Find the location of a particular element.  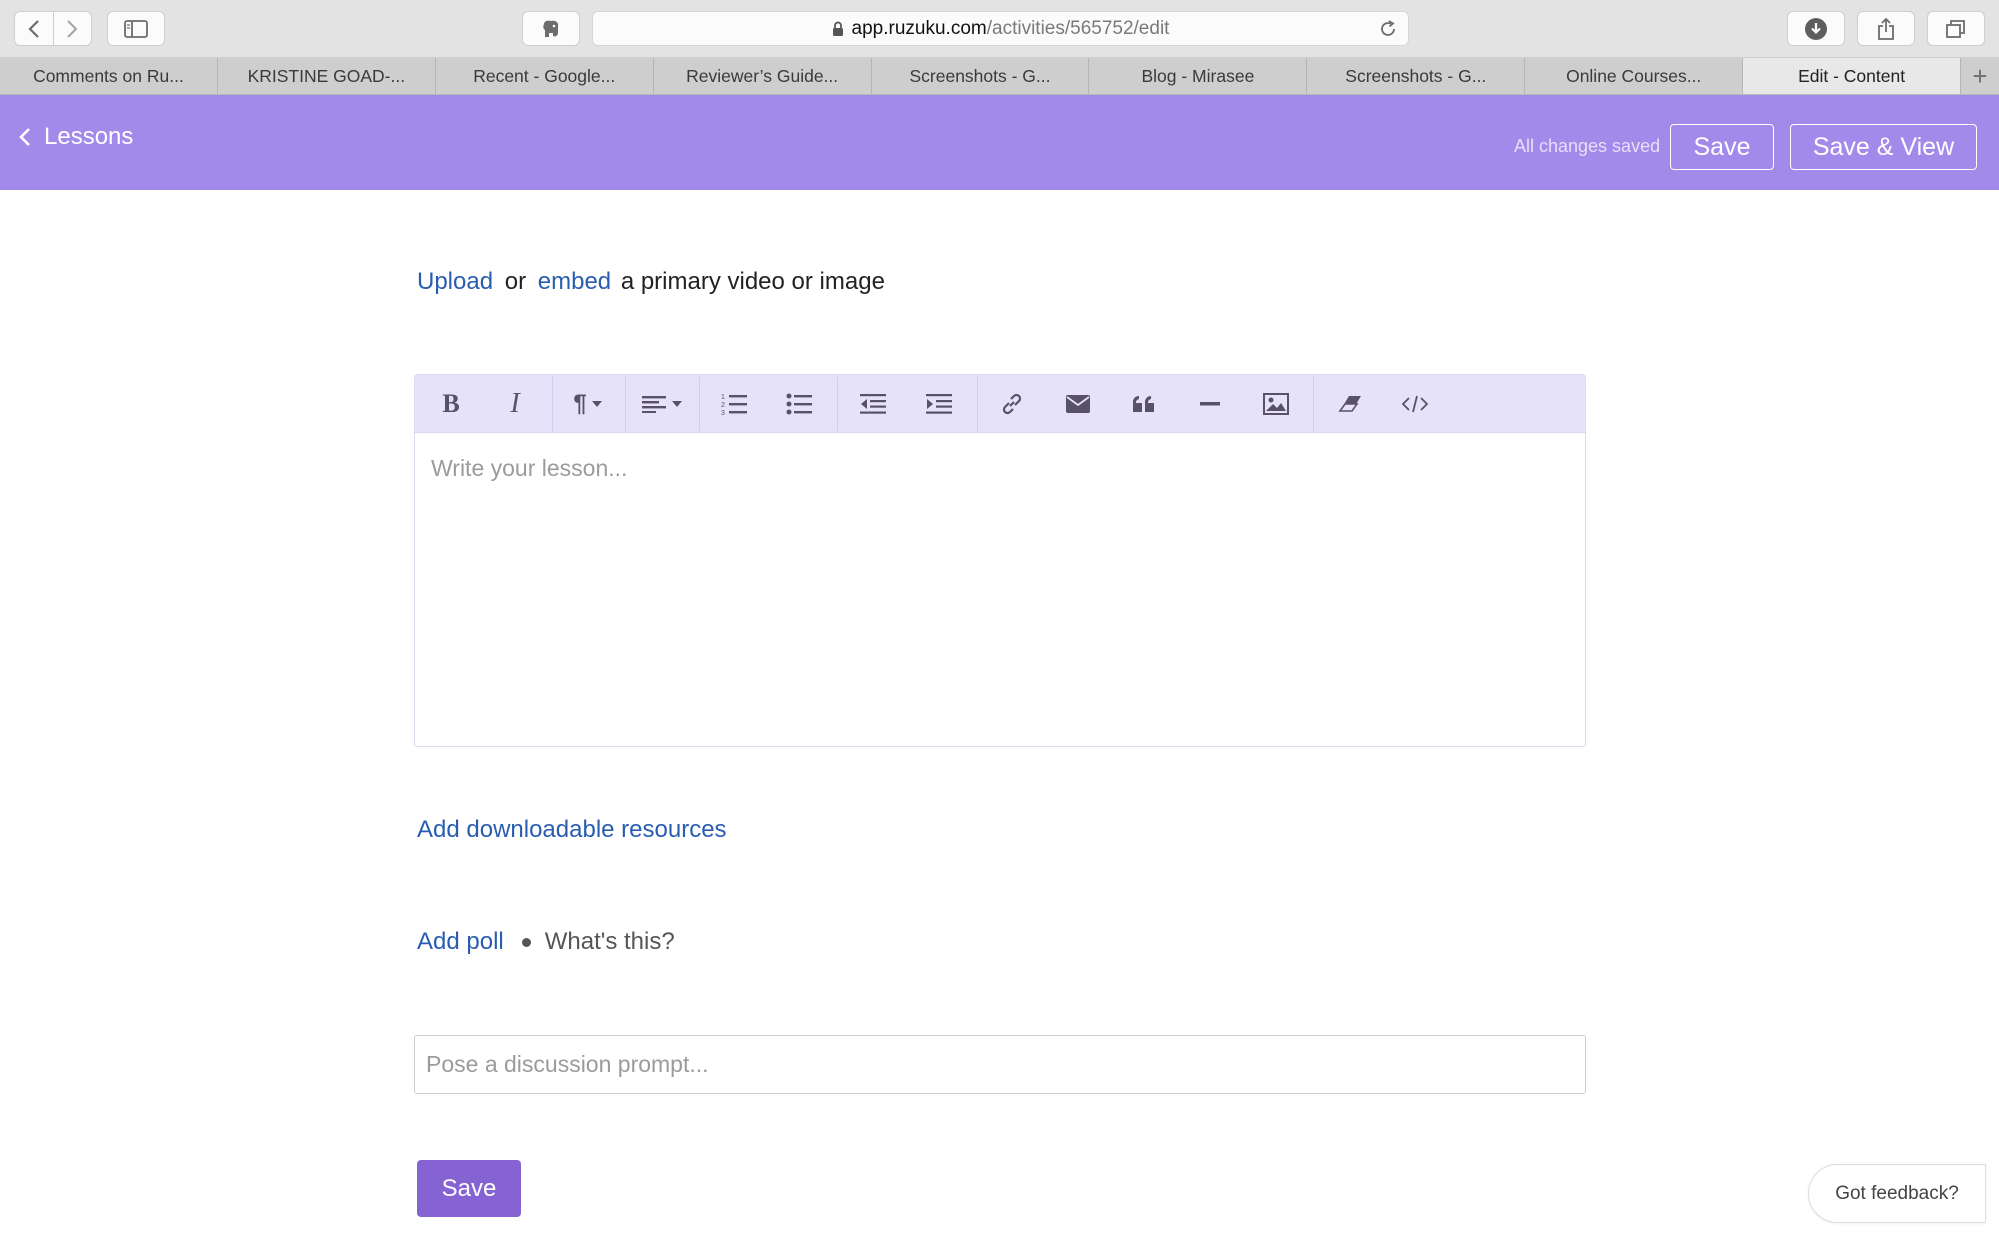

quote-button is located at coordinates (1144, 404).